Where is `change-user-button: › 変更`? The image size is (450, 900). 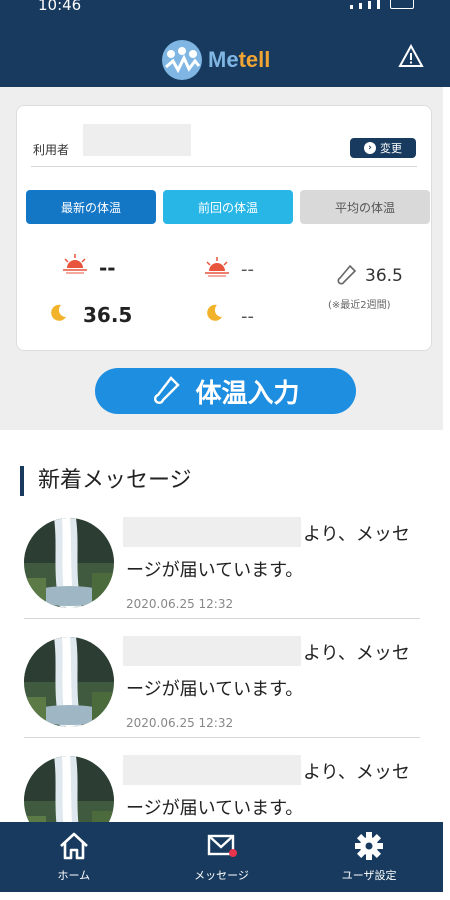 change-user-button: › 変更 is located at coordinates (383, 148).